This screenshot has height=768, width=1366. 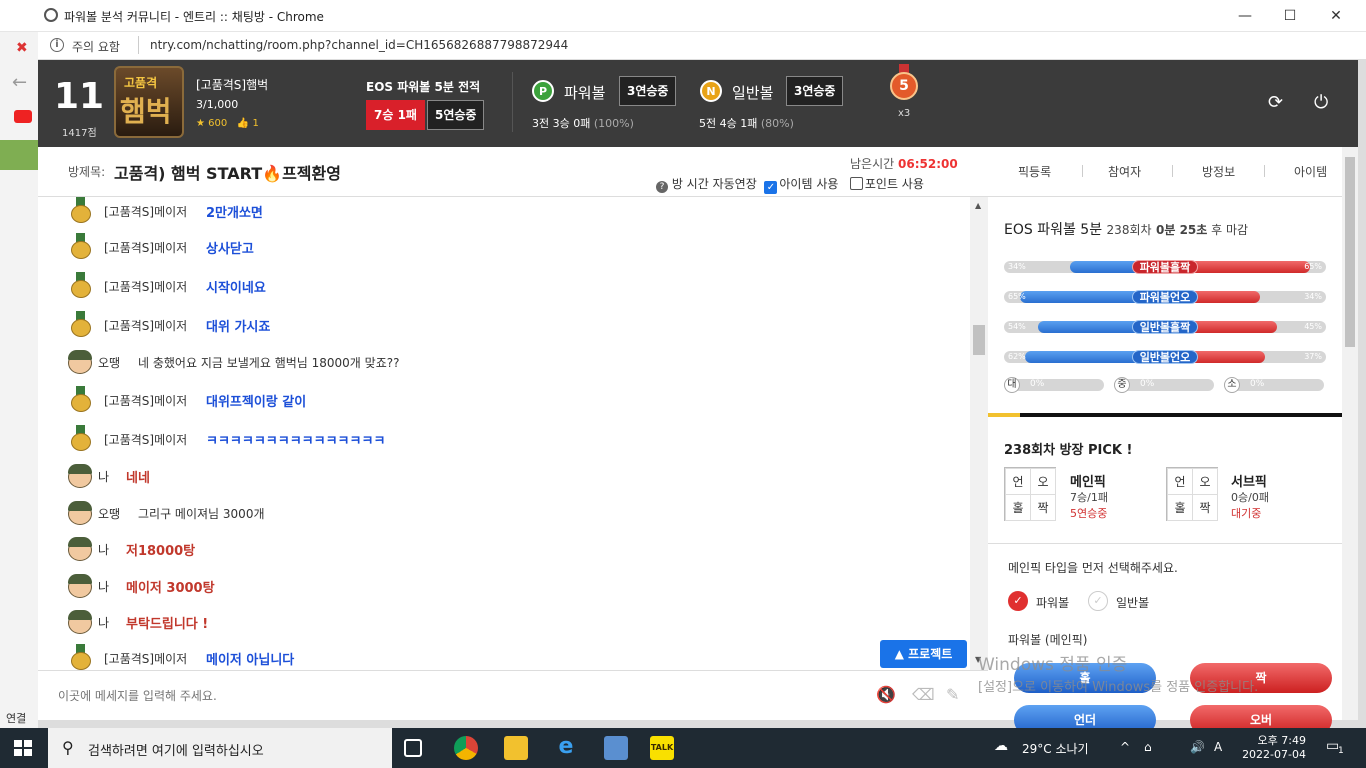 What do you see at coordinates (176, 749) in the screenshot?
I see `search-placeholder: 검색하려면 여기에 입력하십시오` at bounding box center [176, 749].